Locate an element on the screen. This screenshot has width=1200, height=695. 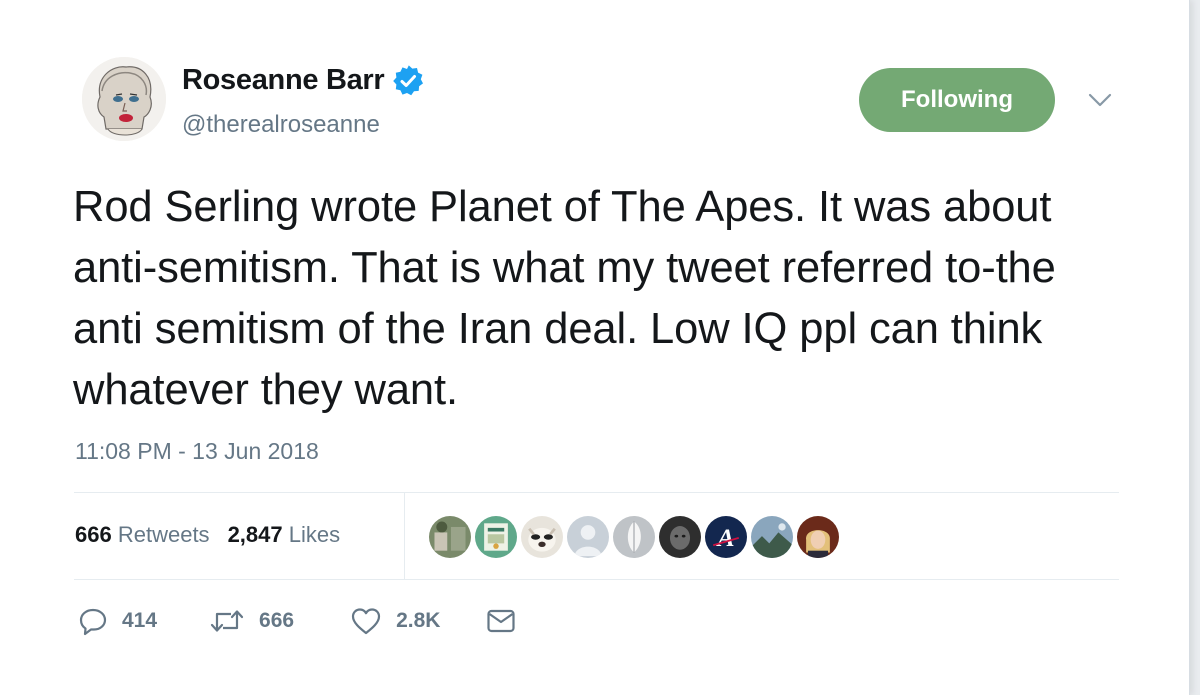
liker-avatars: A is located at coordinates (634, 537).